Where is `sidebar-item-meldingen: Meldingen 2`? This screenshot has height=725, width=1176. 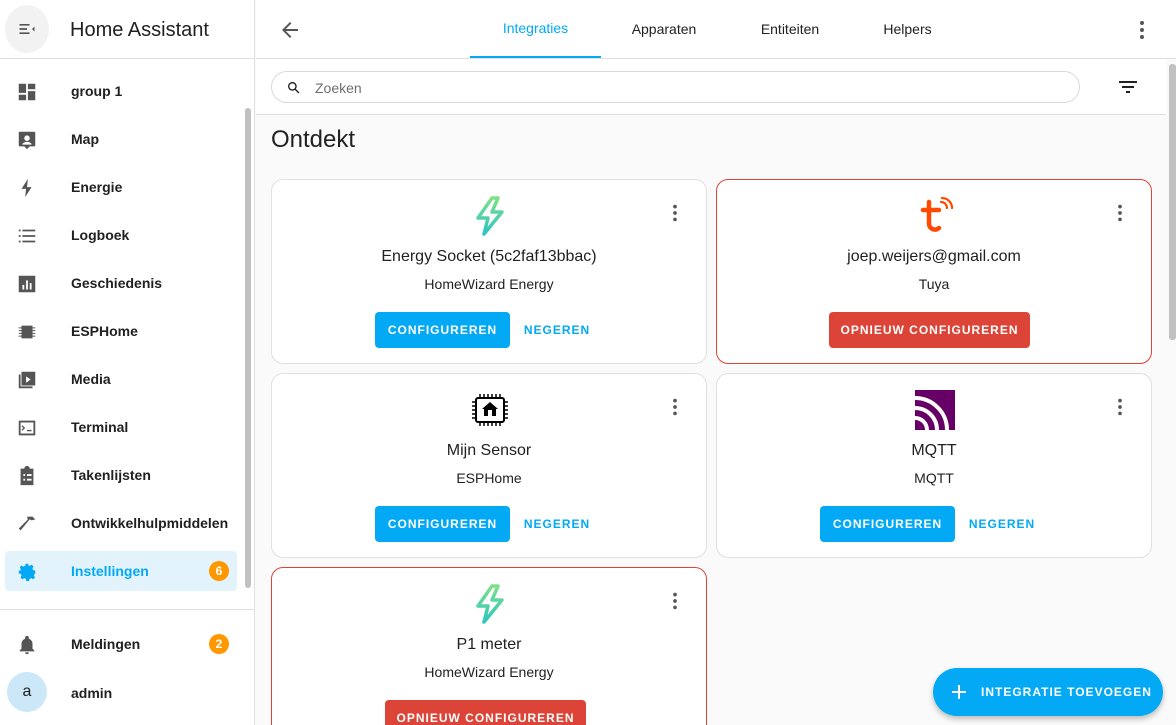 sidebar-item-meldingen: Meldingen 2 is located at coordinates (121, 644).